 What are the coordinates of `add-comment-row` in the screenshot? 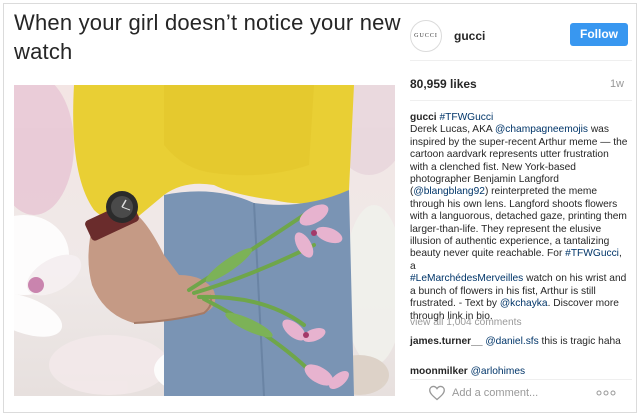 It's located at (521, 392).